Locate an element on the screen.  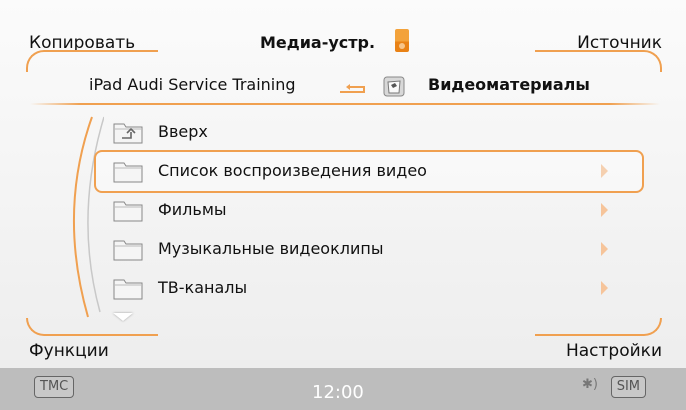
list-item-movies: Фильмы is located at coordinates (369, 210).